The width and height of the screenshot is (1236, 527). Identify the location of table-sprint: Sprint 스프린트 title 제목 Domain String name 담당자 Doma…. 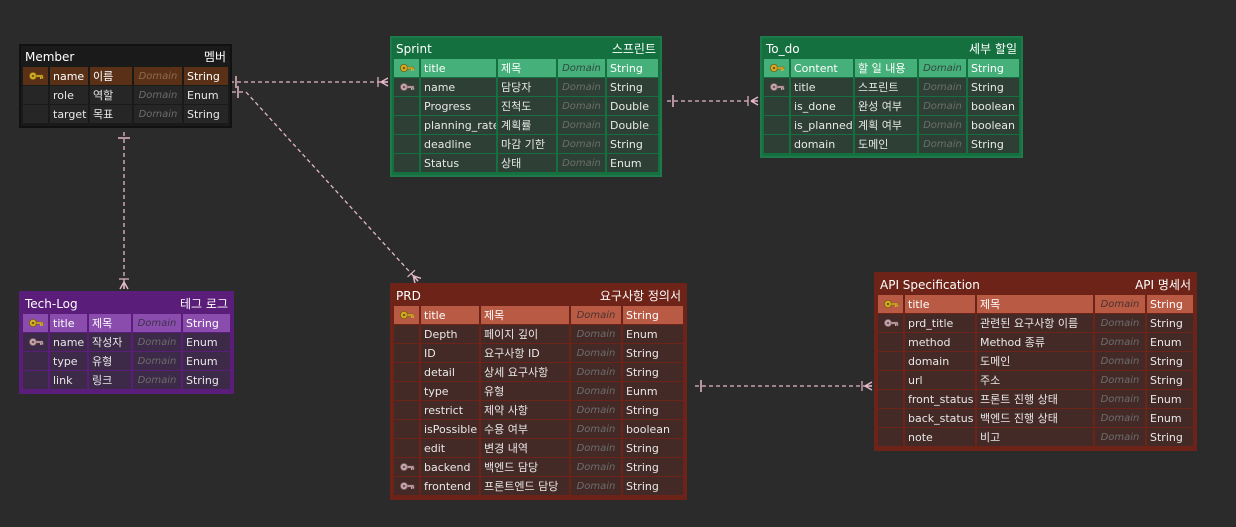
(526, 106).